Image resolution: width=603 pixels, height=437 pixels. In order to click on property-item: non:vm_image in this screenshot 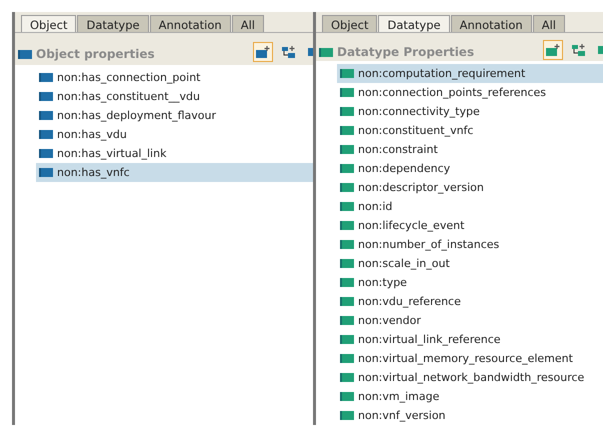, I will do `click(470, 396)`.